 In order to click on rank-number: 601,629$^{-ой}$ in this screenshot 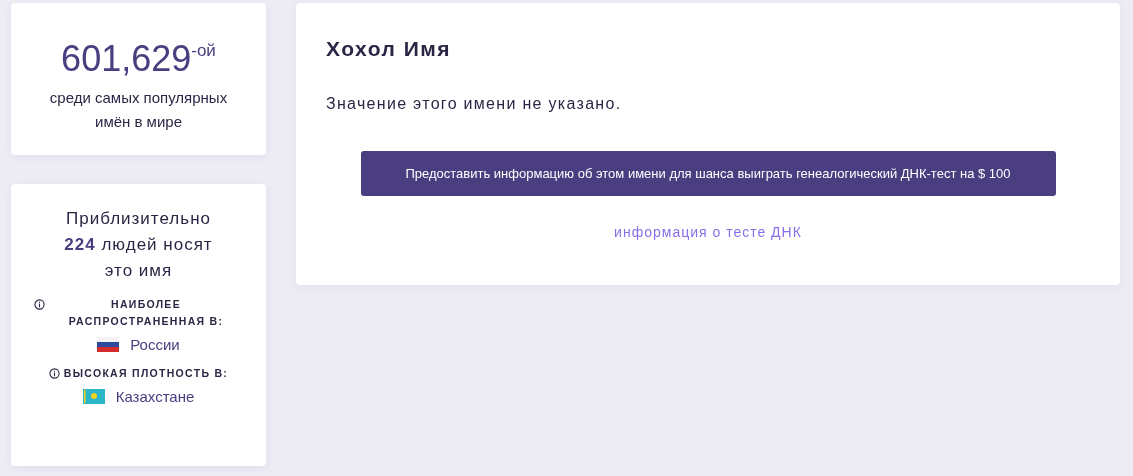, I will do `click(138, 58)`.